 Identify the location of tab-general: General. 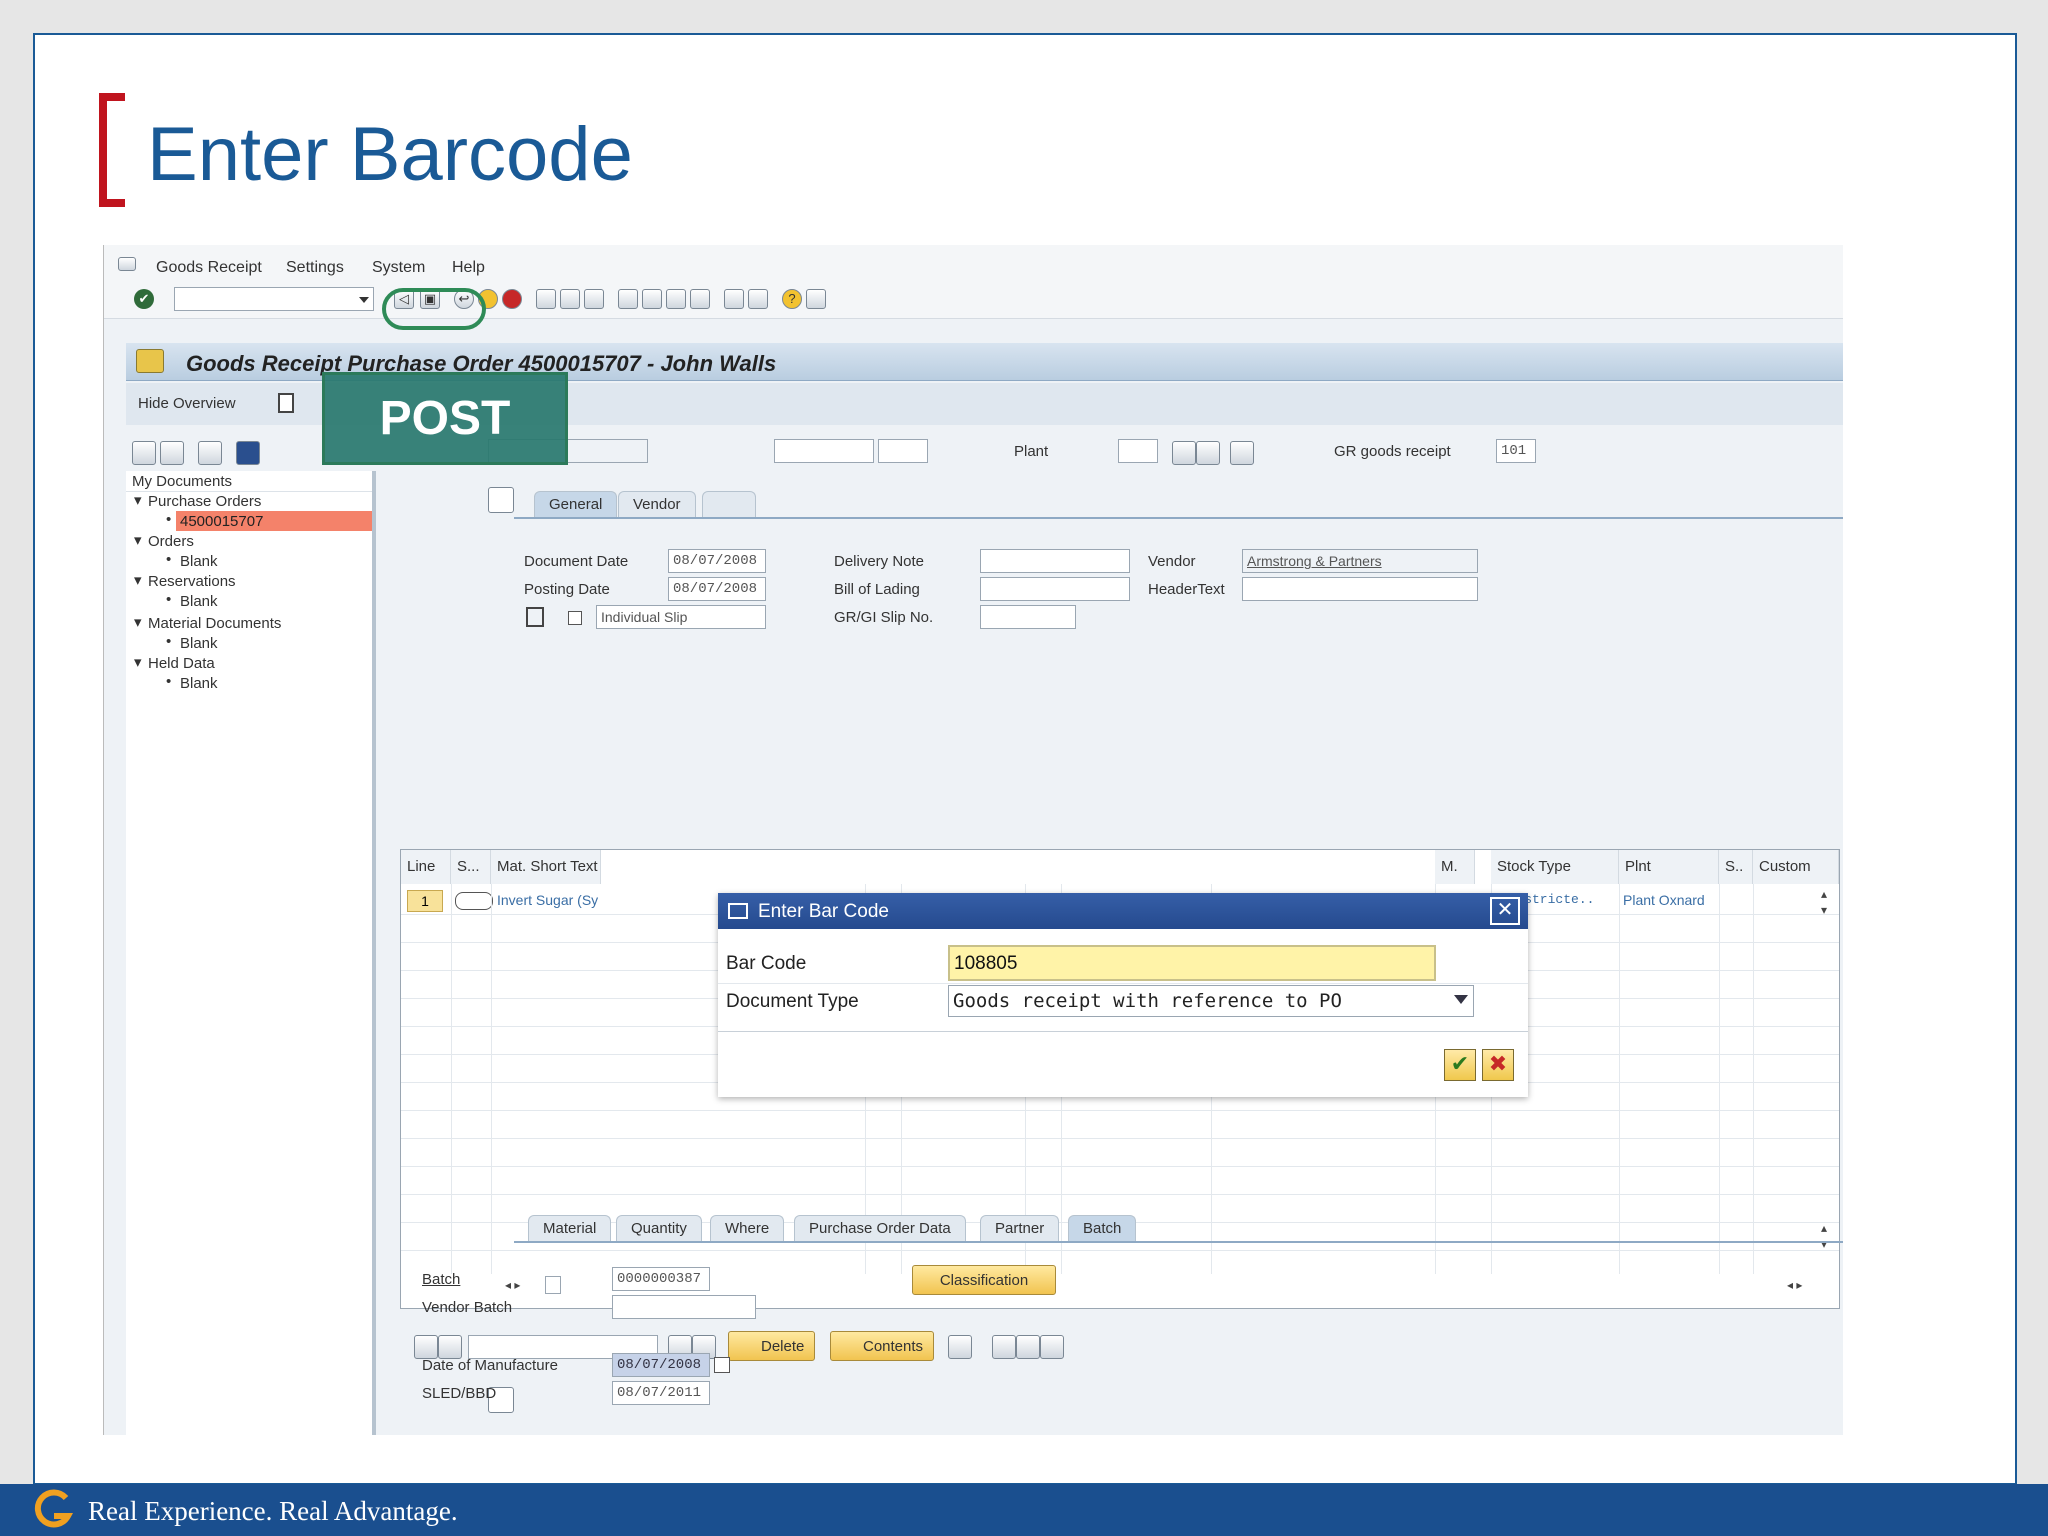
(576, 504).